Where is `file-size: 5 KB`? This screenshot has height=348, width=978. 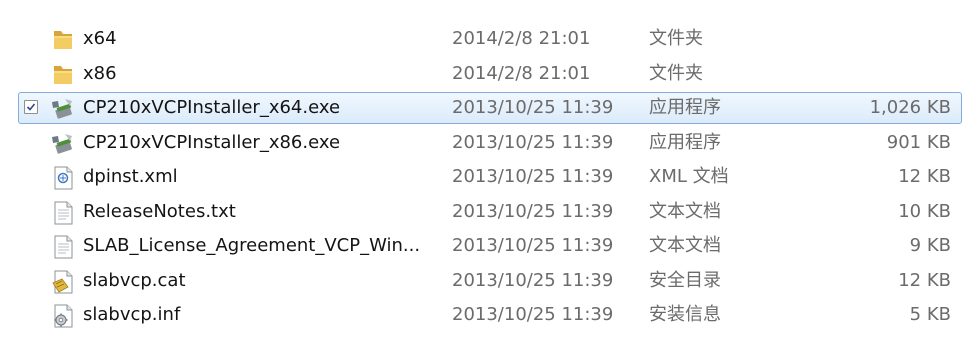
file-size: 5 KB is located at coordinates (930, 314).